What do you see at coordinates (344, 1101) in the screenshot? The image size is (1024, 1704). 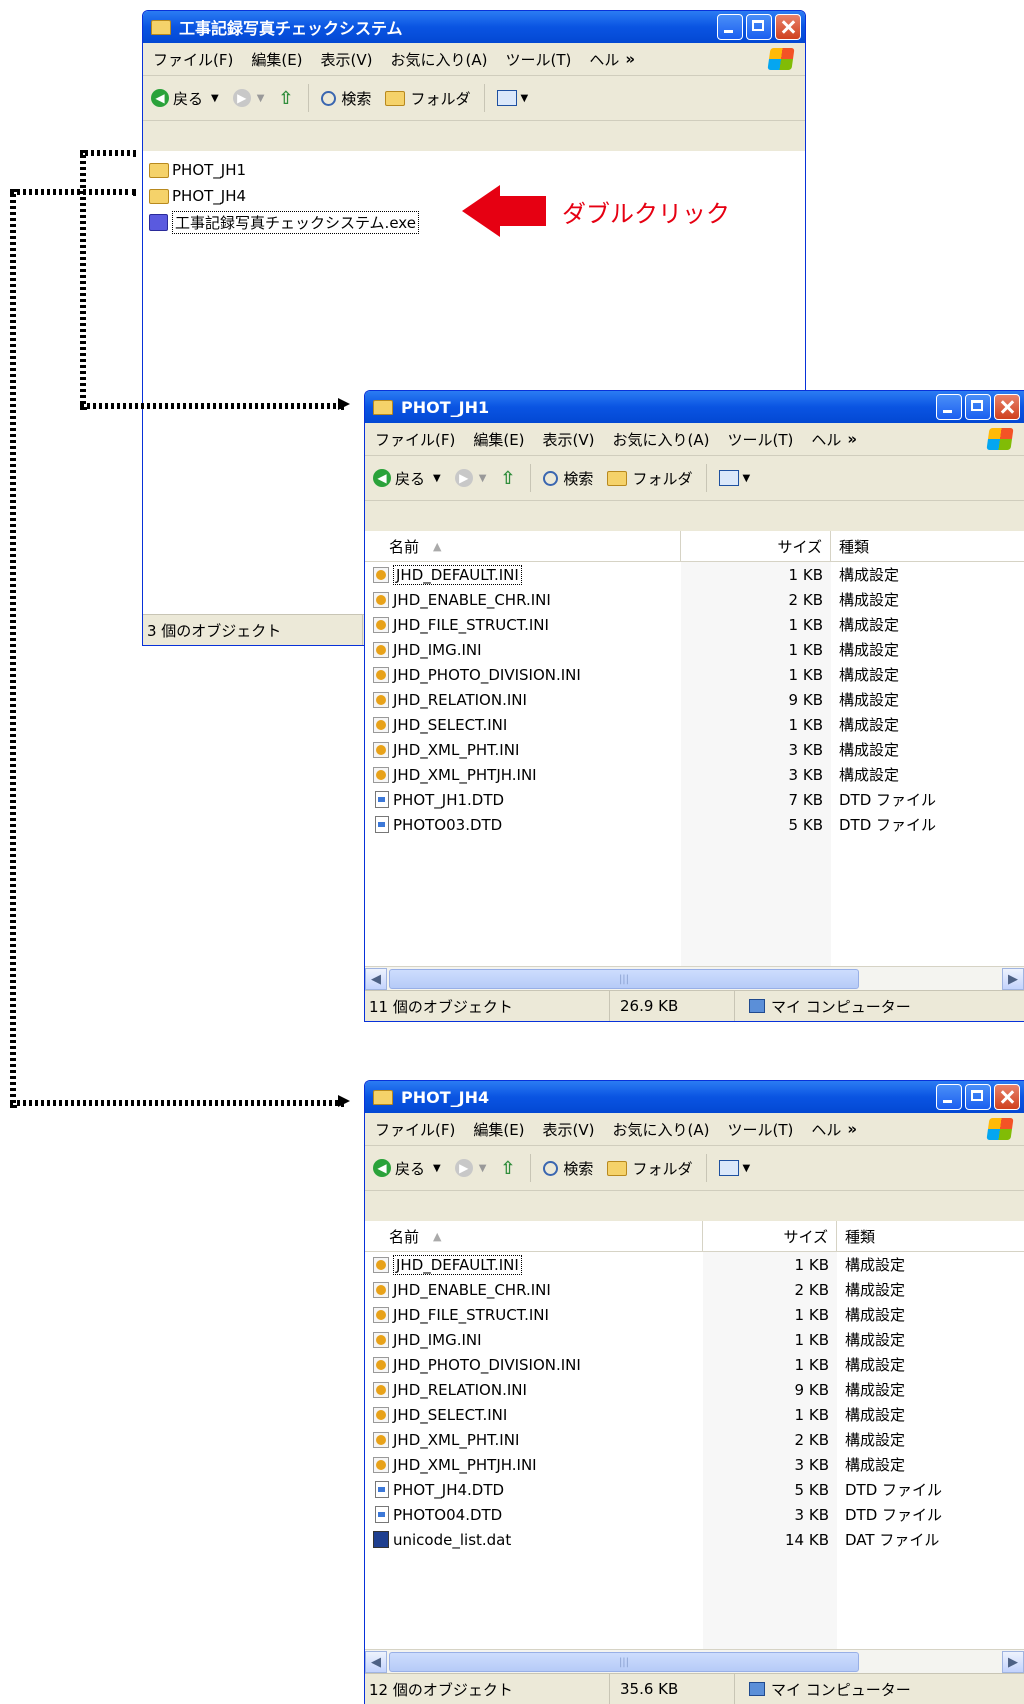 I see `connector-arrowhead` at bounding box center [344, 1101].